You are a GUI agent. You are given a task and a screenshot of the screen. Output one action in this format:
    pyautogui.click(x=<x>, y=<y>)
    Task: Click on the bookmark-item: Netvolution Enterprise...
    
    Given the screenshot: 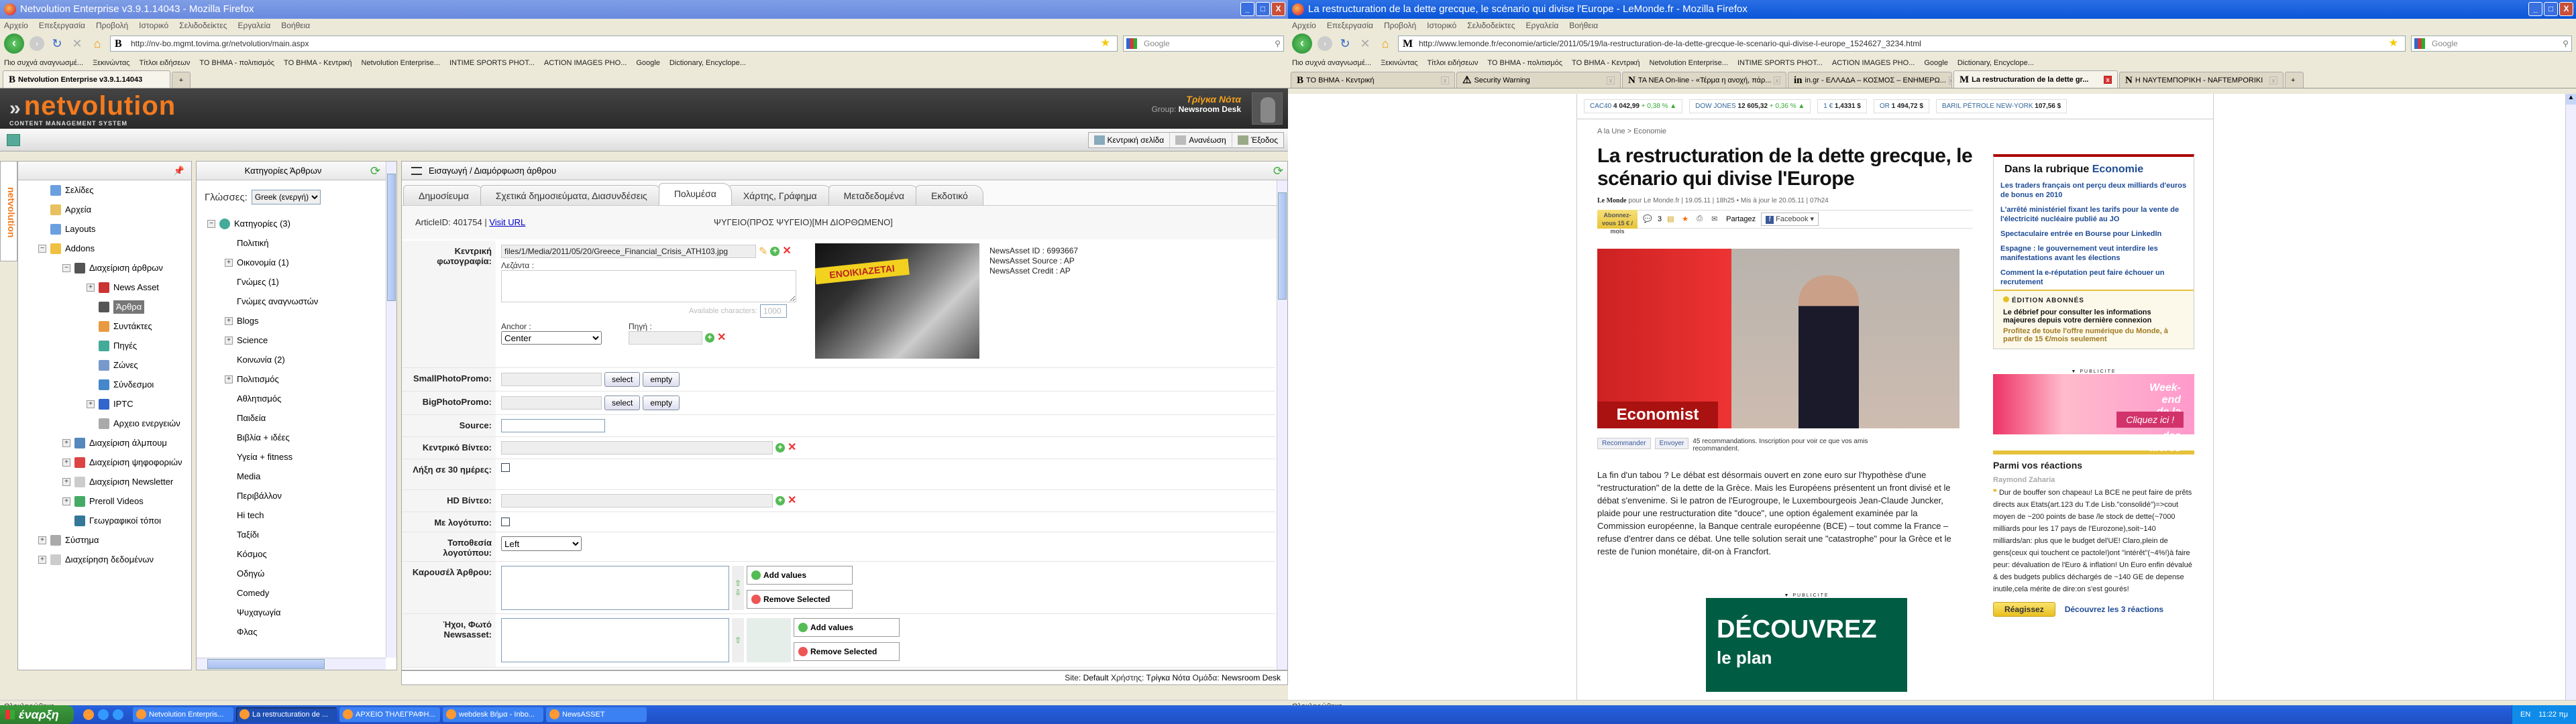 What is the action you would take?
    pyautogui.click(x=401, y=63)
    